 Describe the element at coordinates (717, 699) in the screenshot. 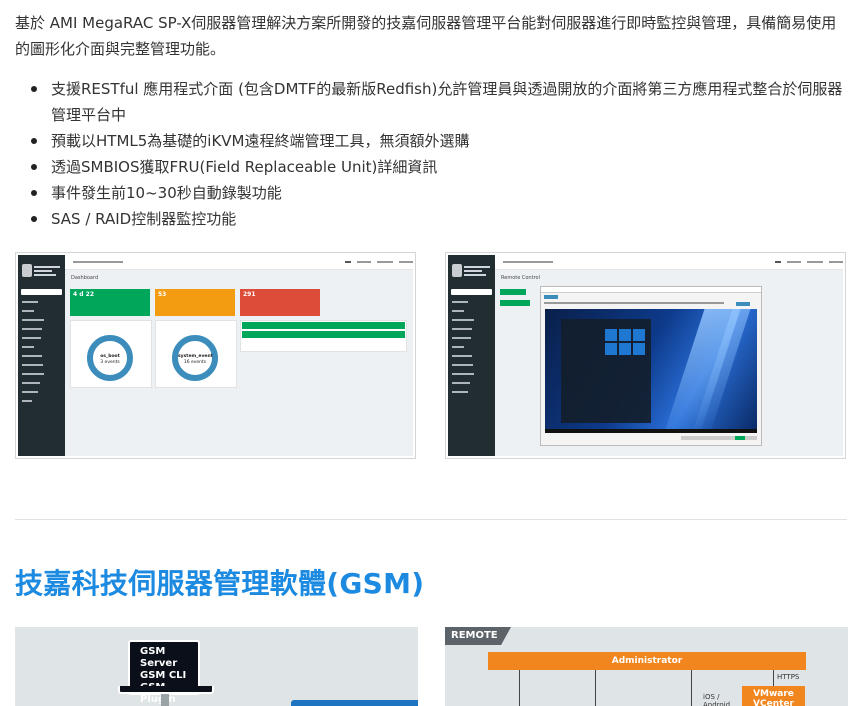

I see `ios-android-label: iOS / Android` at that location.